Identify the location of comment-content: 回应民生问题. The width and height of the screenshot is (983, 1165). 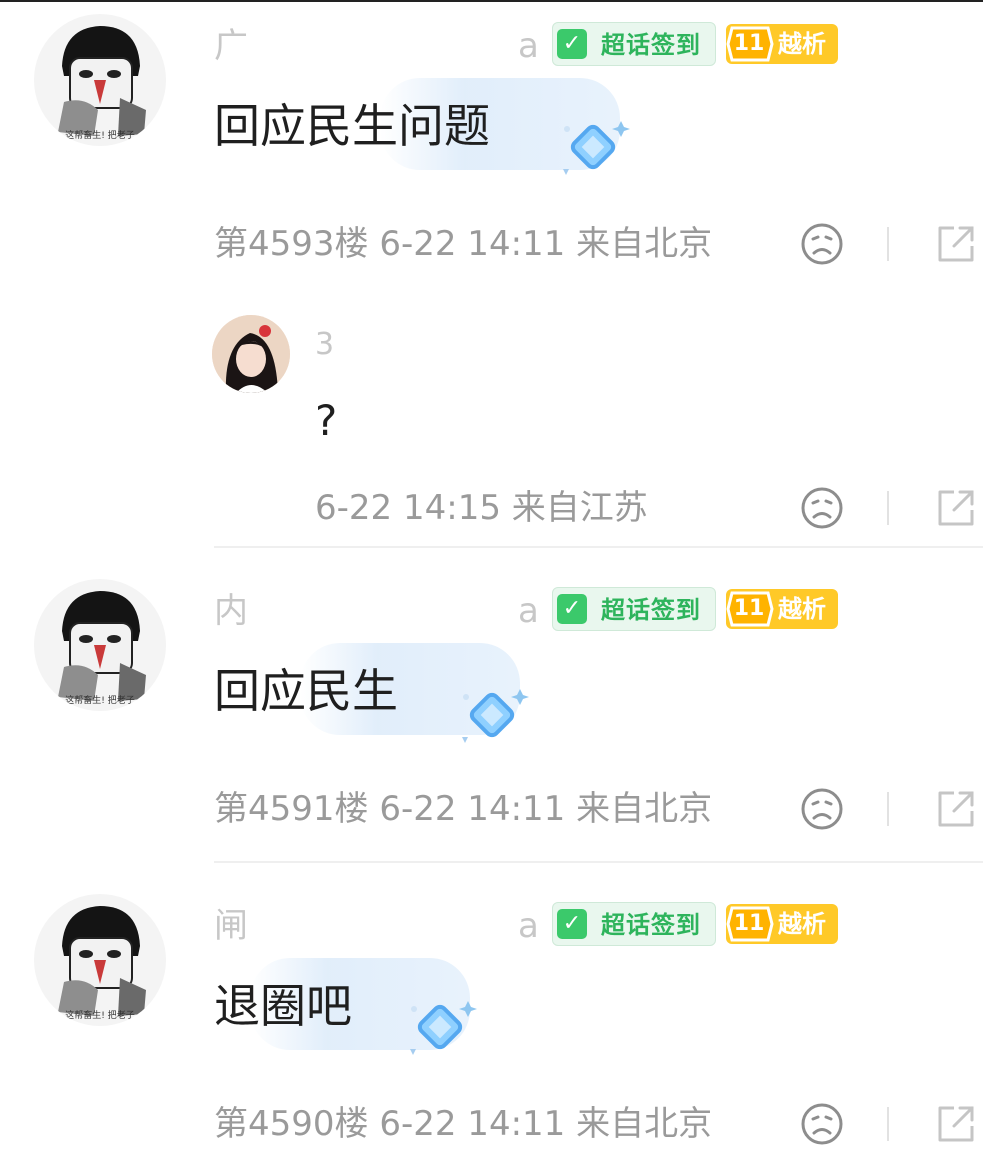
(352, 126).